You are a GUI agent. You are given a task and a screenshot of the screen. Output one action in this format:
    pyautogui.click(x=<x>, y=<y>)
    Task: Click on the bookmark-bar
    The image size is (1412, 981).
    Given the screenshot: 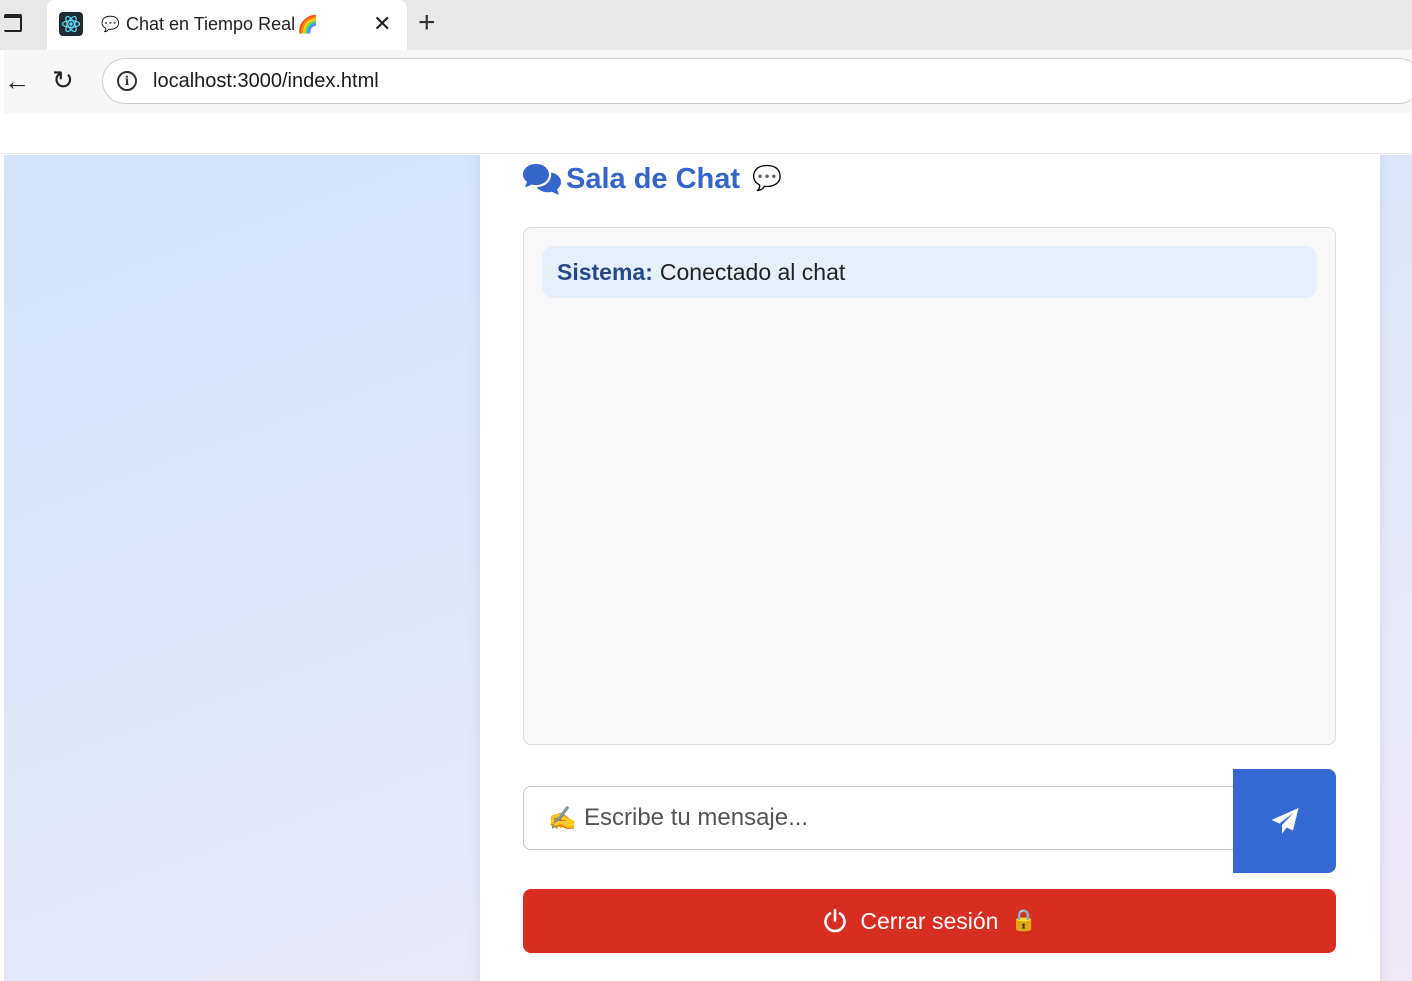 What is the action you would take?
    pyautogui.click(x=708, y=134)
    